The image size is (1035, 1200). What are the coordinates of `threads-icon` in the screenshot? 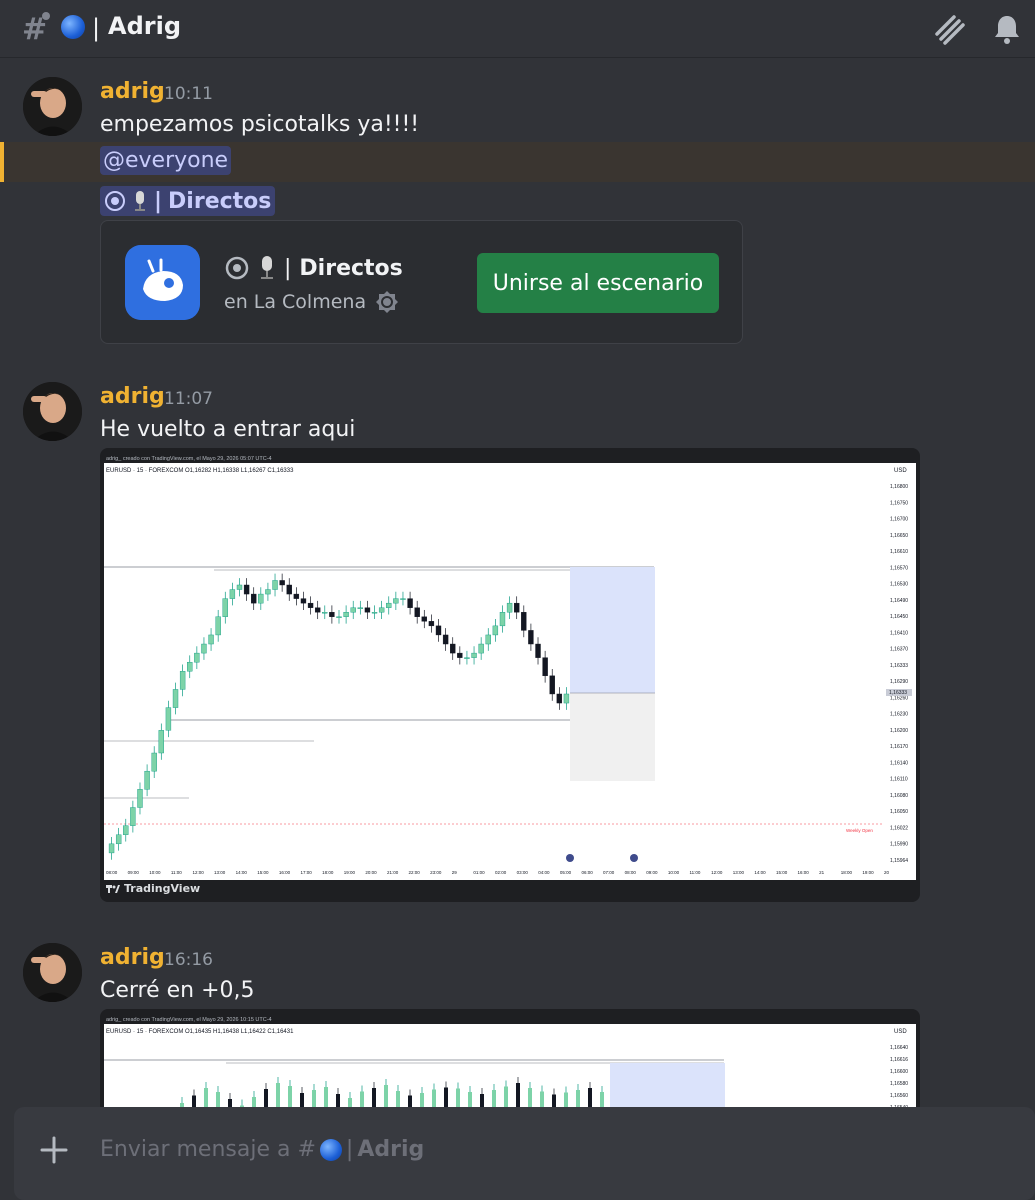 It's located at (949, 29).